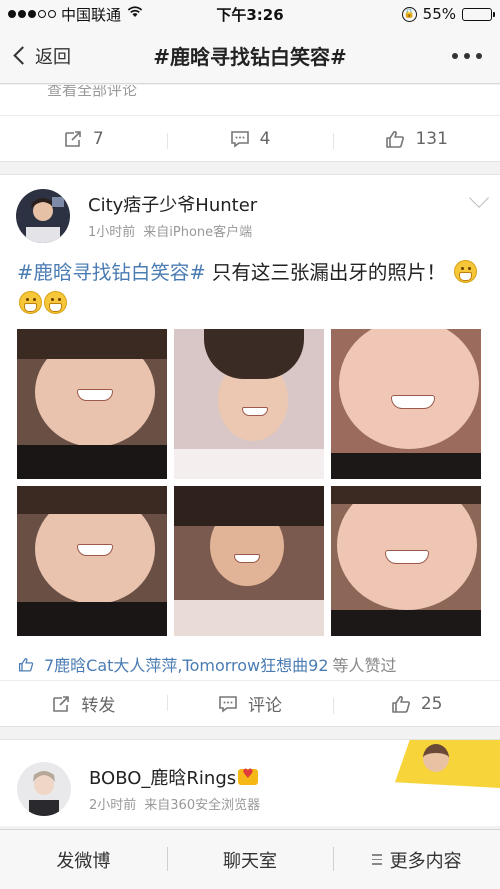 The width and height of the screenshot is (500, 889). I want to click on likes-suffix: 等人赞过, so click(364, 665).